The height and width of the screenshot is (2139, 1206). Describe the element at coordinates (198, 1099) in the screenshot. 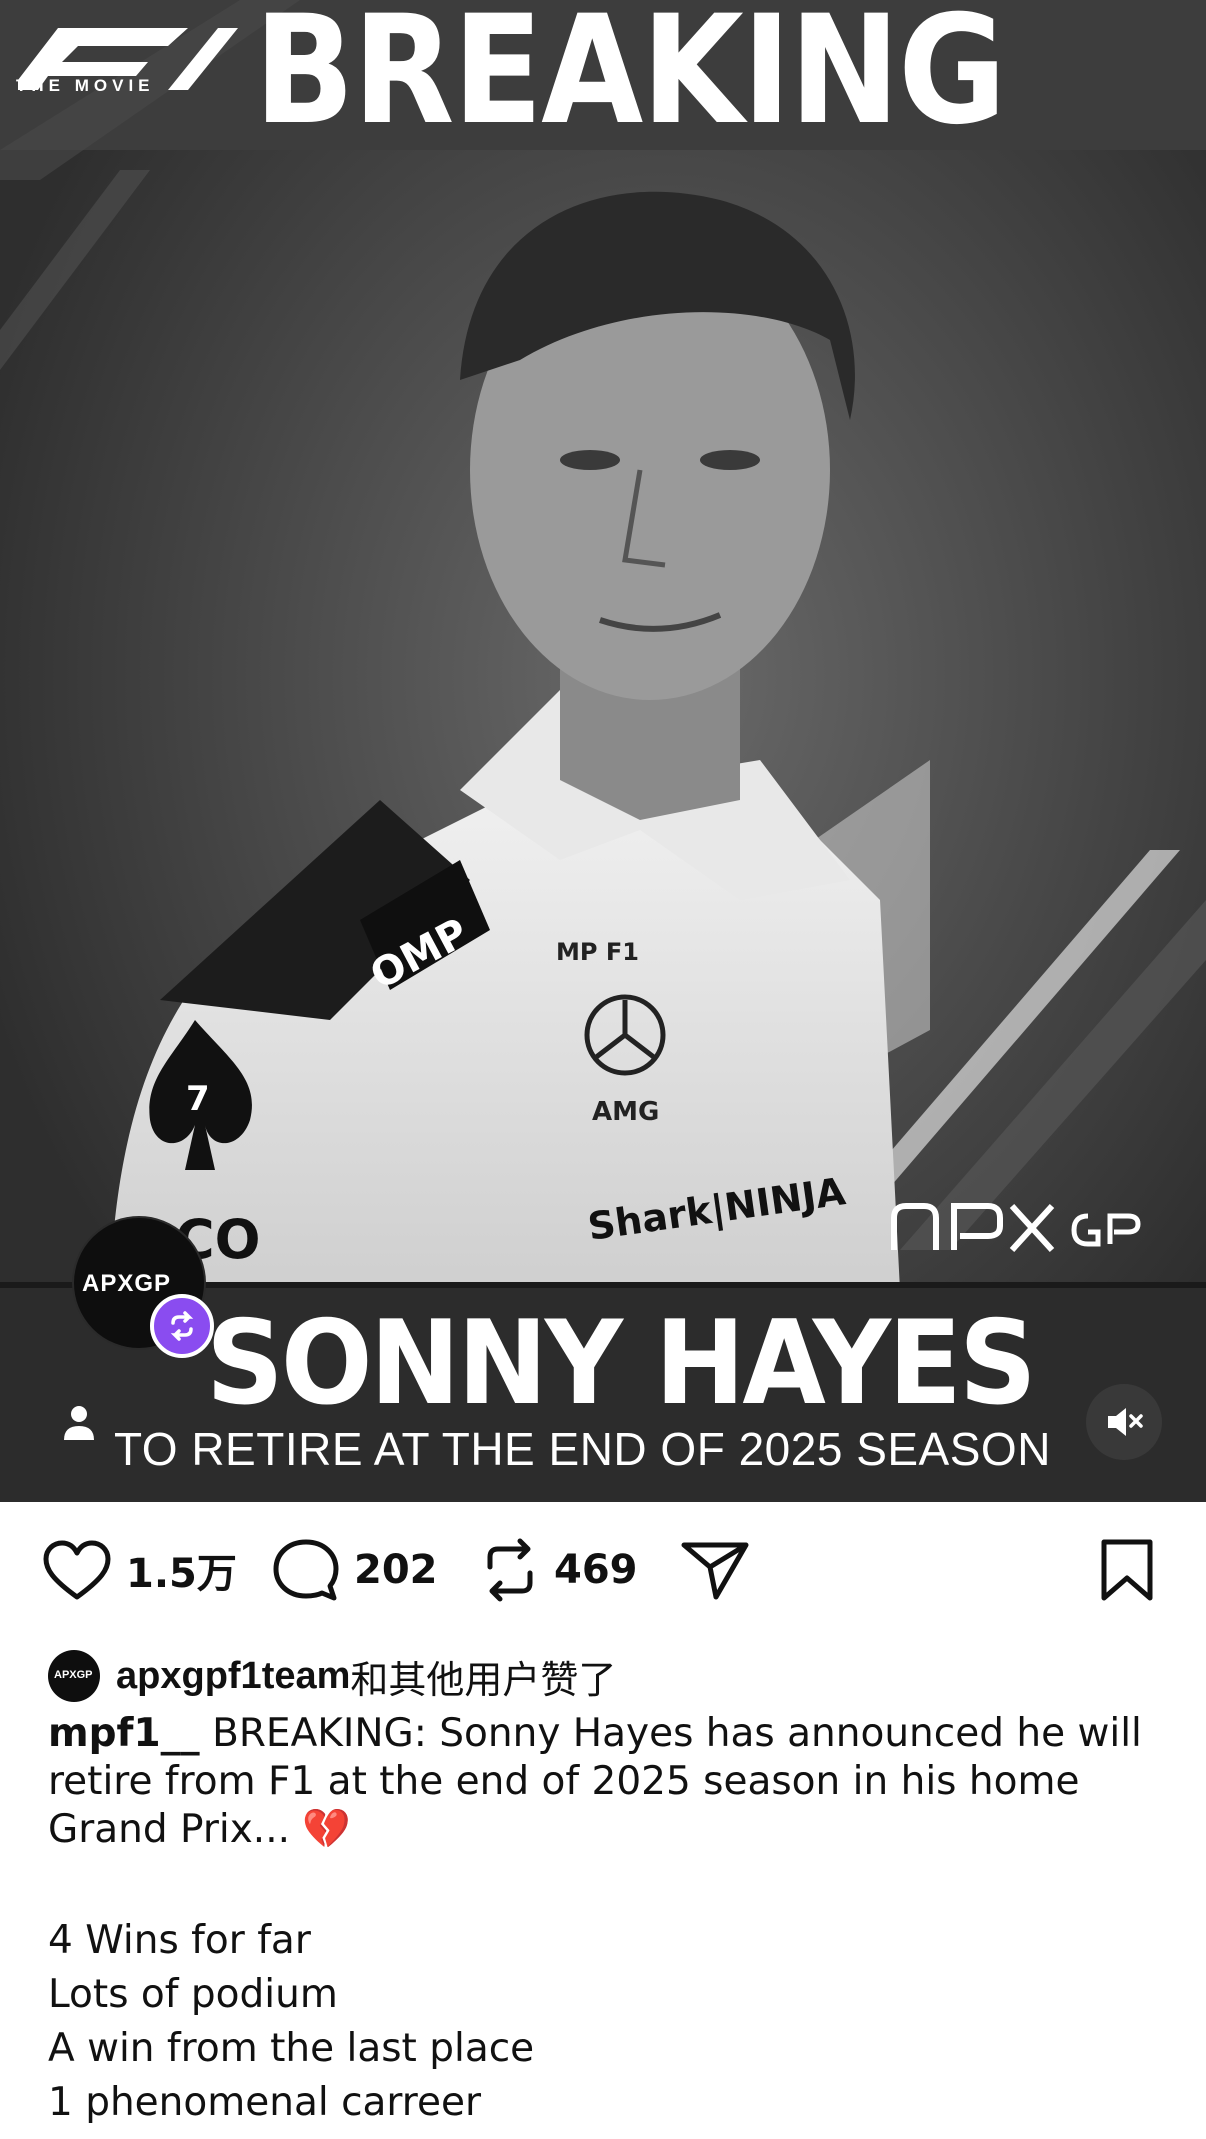

I see `svg-text: 7` at that location.